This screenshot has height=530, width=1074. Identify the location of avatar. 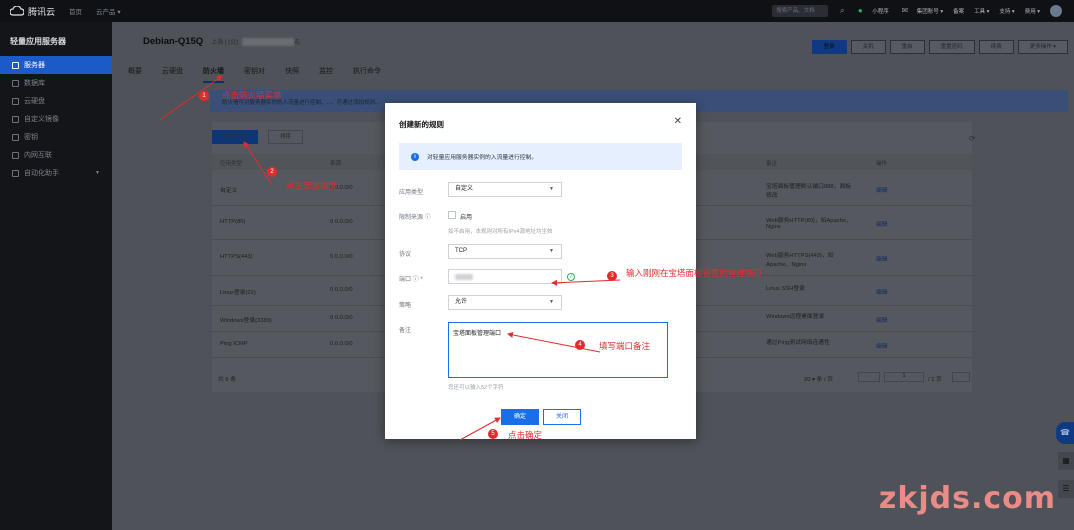
(1056, 11).